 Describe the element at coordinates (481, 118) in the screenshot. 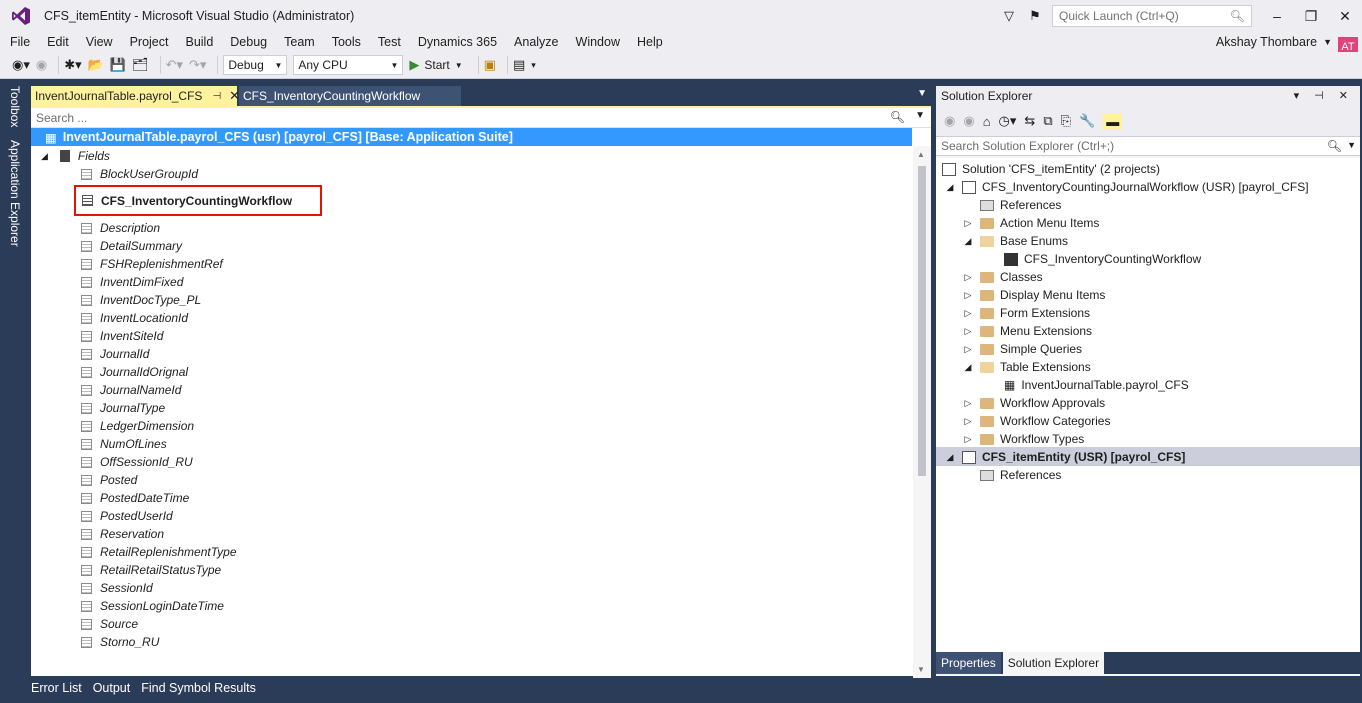

I see `designer-search-input: Search ... 🔍︎ ▼` at that location.